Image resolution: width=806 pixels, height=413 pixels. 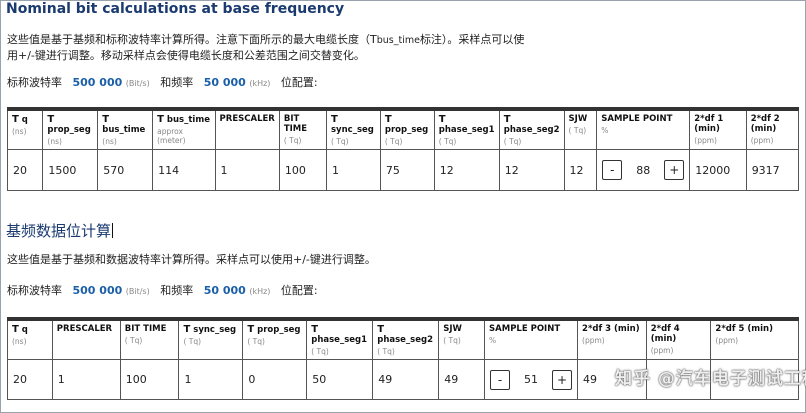 I want to click on freq-value: 50 000, so click(x=224, y=82).